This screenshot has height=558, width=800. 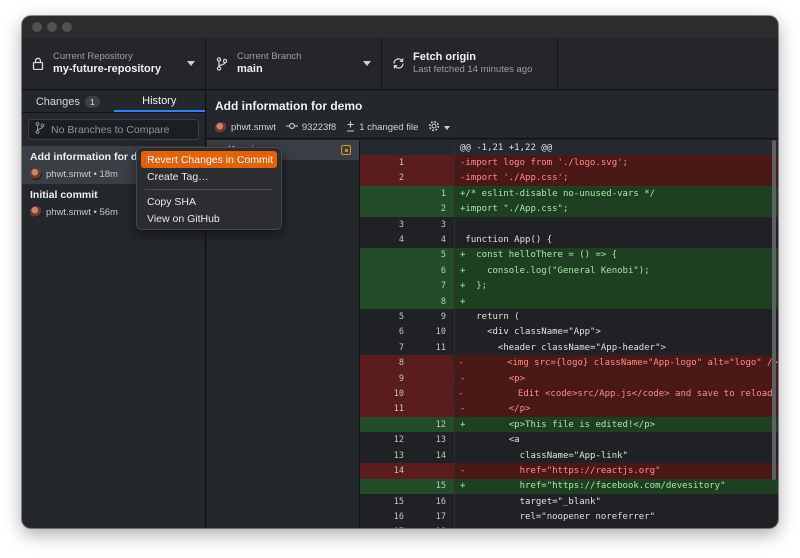 What do you see at coordinates (434, 127) in the screenshot?
I see `gear-icon` at bounding box center [434, 127].